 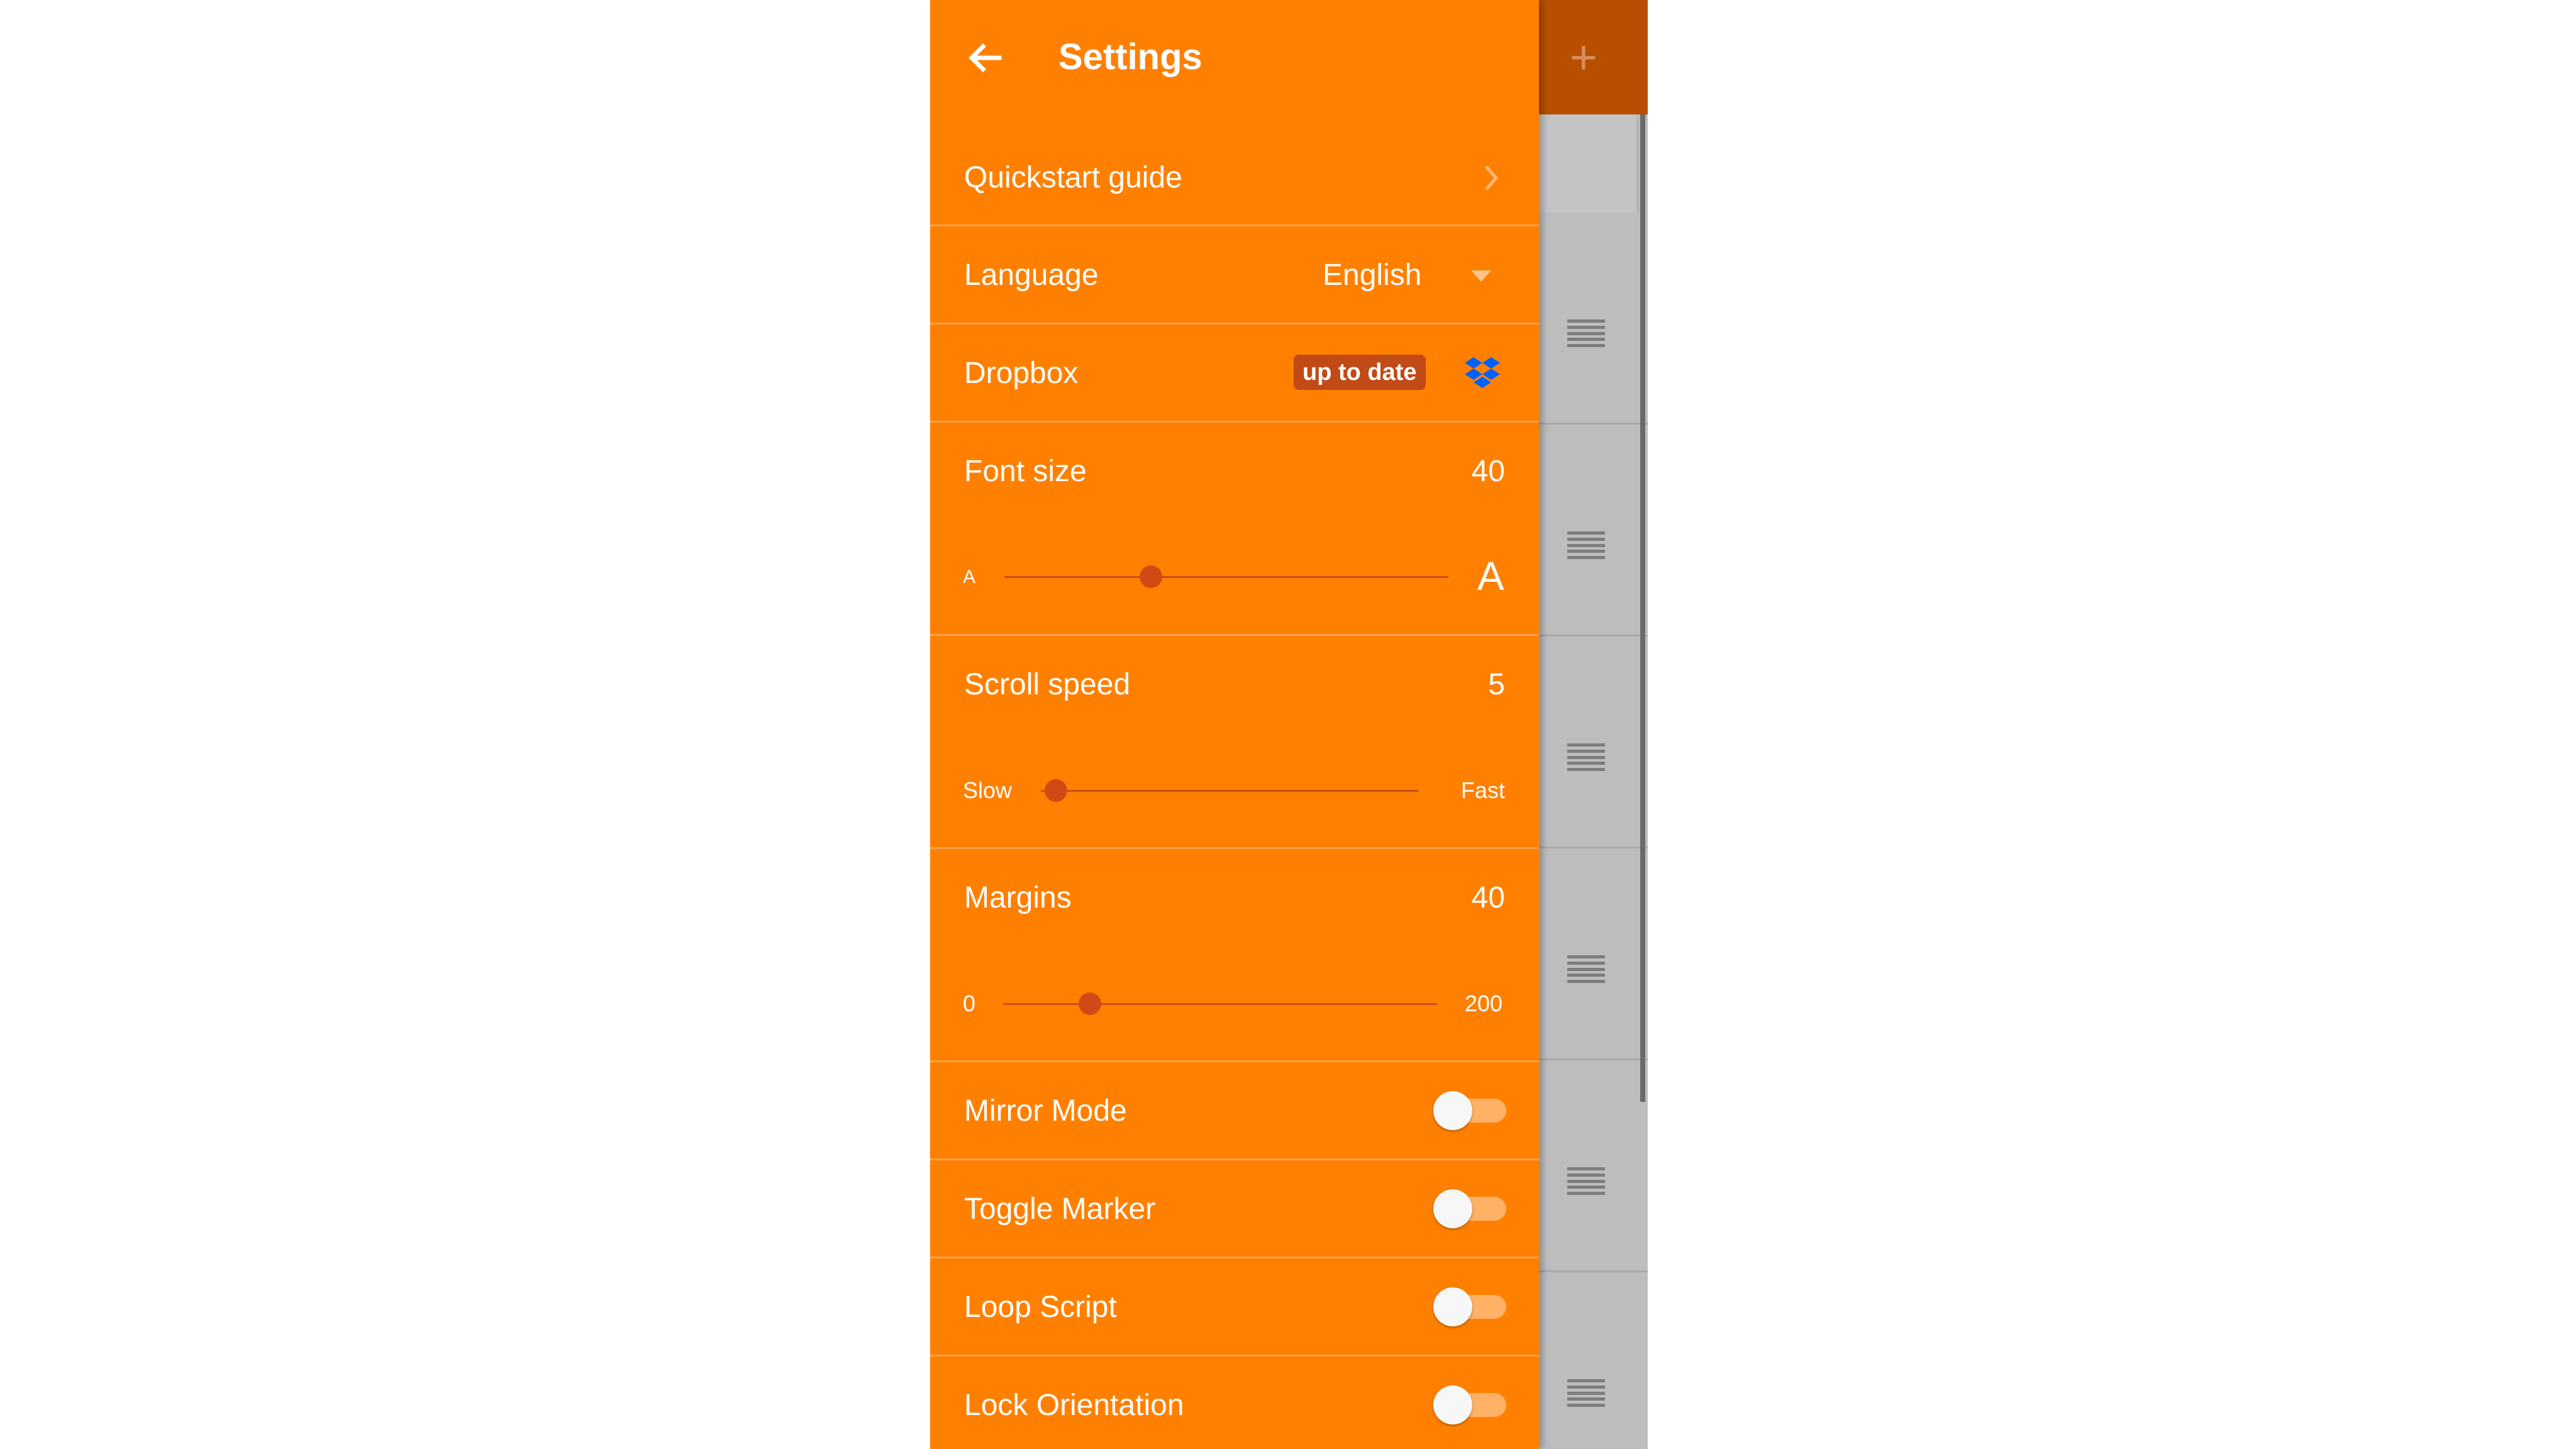 What do you see at coordinates (1360, 372) in the screenshot?
I see `sync-status-badge: up to date` at bounding box center [1360, 372].